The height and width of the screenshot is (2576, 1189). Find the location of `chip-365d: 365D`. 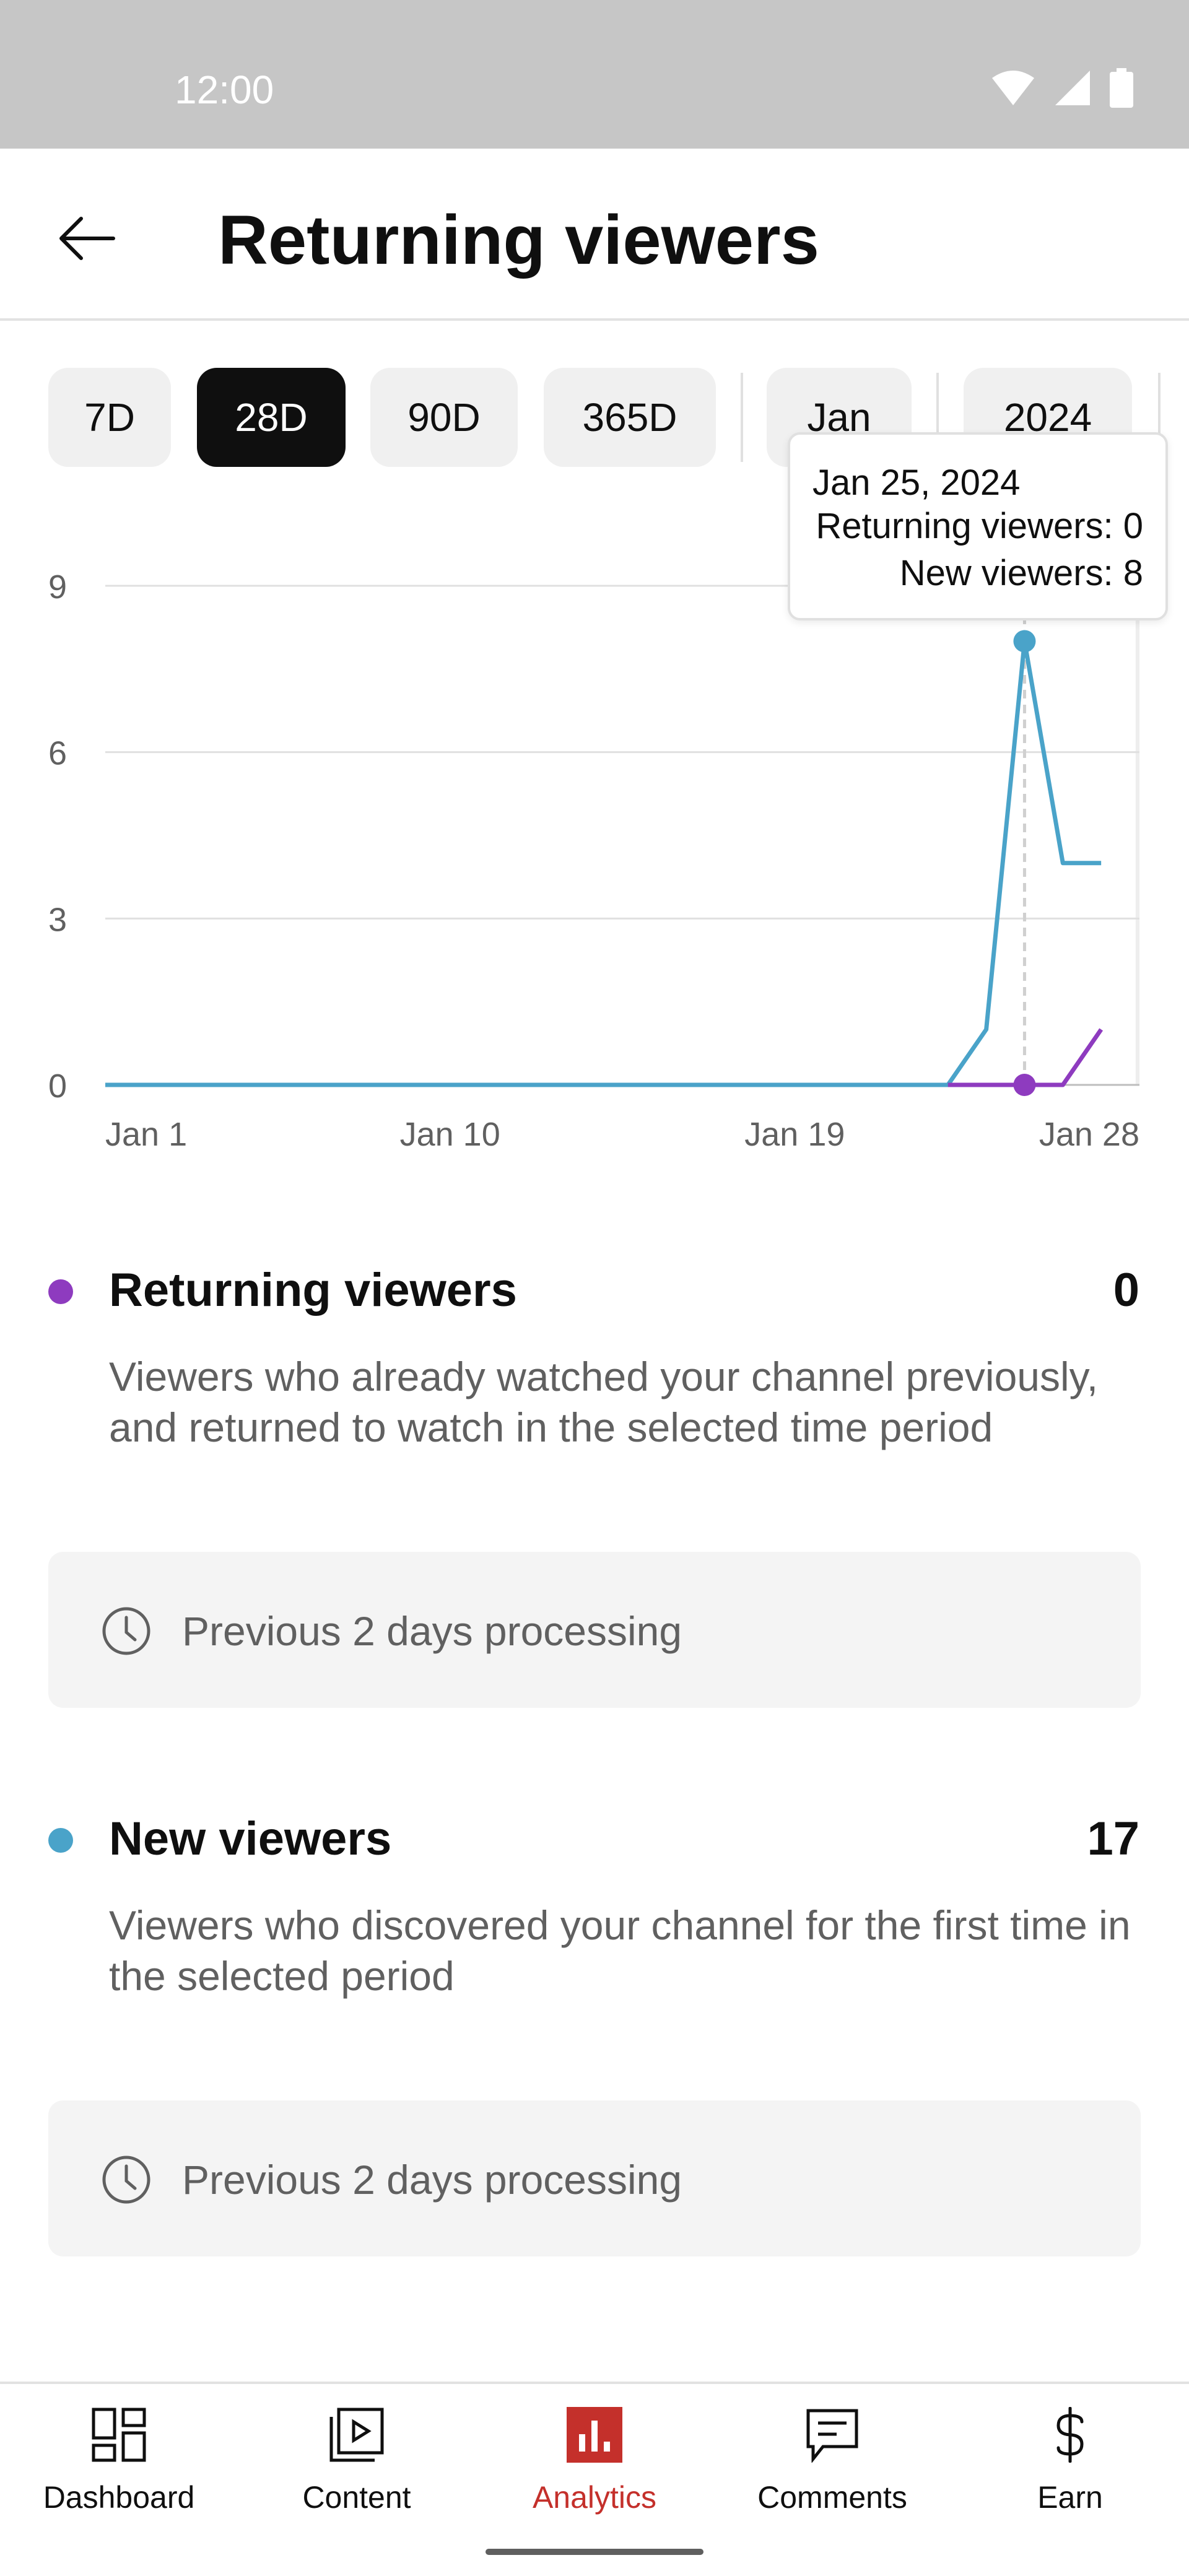

chip-365d: 365D is located at coordinates (630, 417).